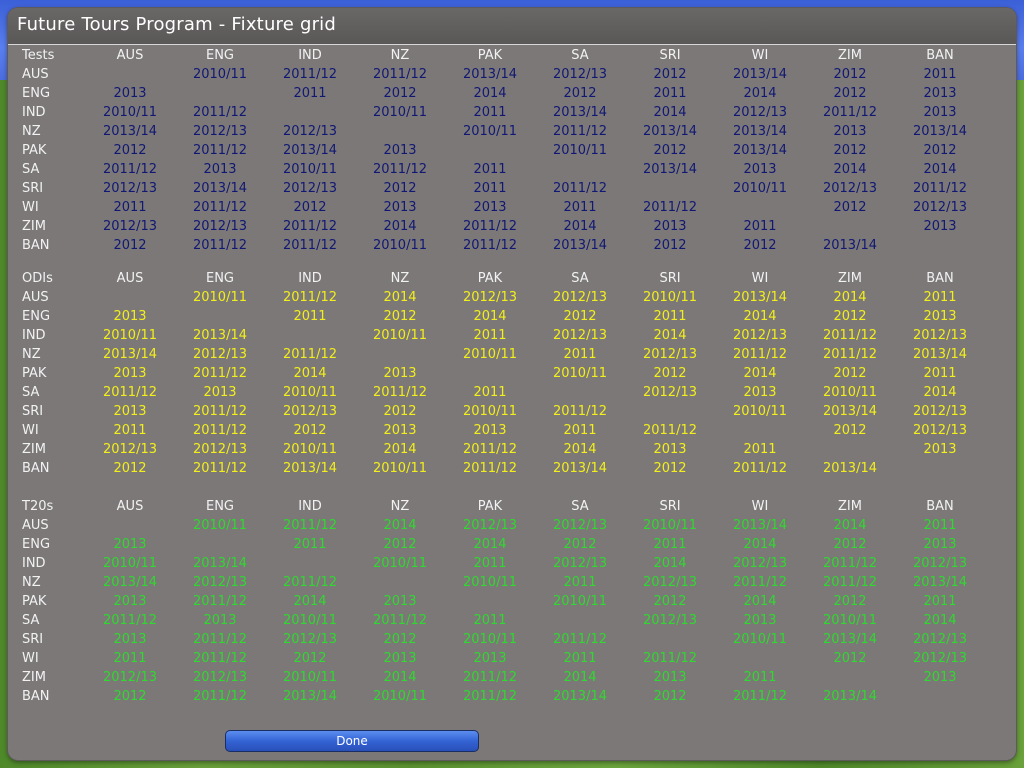 The width and height of the screenshot is (1024, 768). What do you see at coordinates (940, 506) in the screenshot?
I see `column-header-ban: BAN` at bounding box center [940, 506].